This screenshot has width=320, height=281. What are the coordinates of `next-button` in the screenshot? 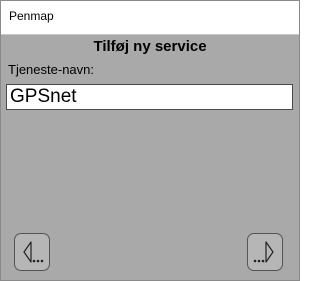 It's located at (265, 252).